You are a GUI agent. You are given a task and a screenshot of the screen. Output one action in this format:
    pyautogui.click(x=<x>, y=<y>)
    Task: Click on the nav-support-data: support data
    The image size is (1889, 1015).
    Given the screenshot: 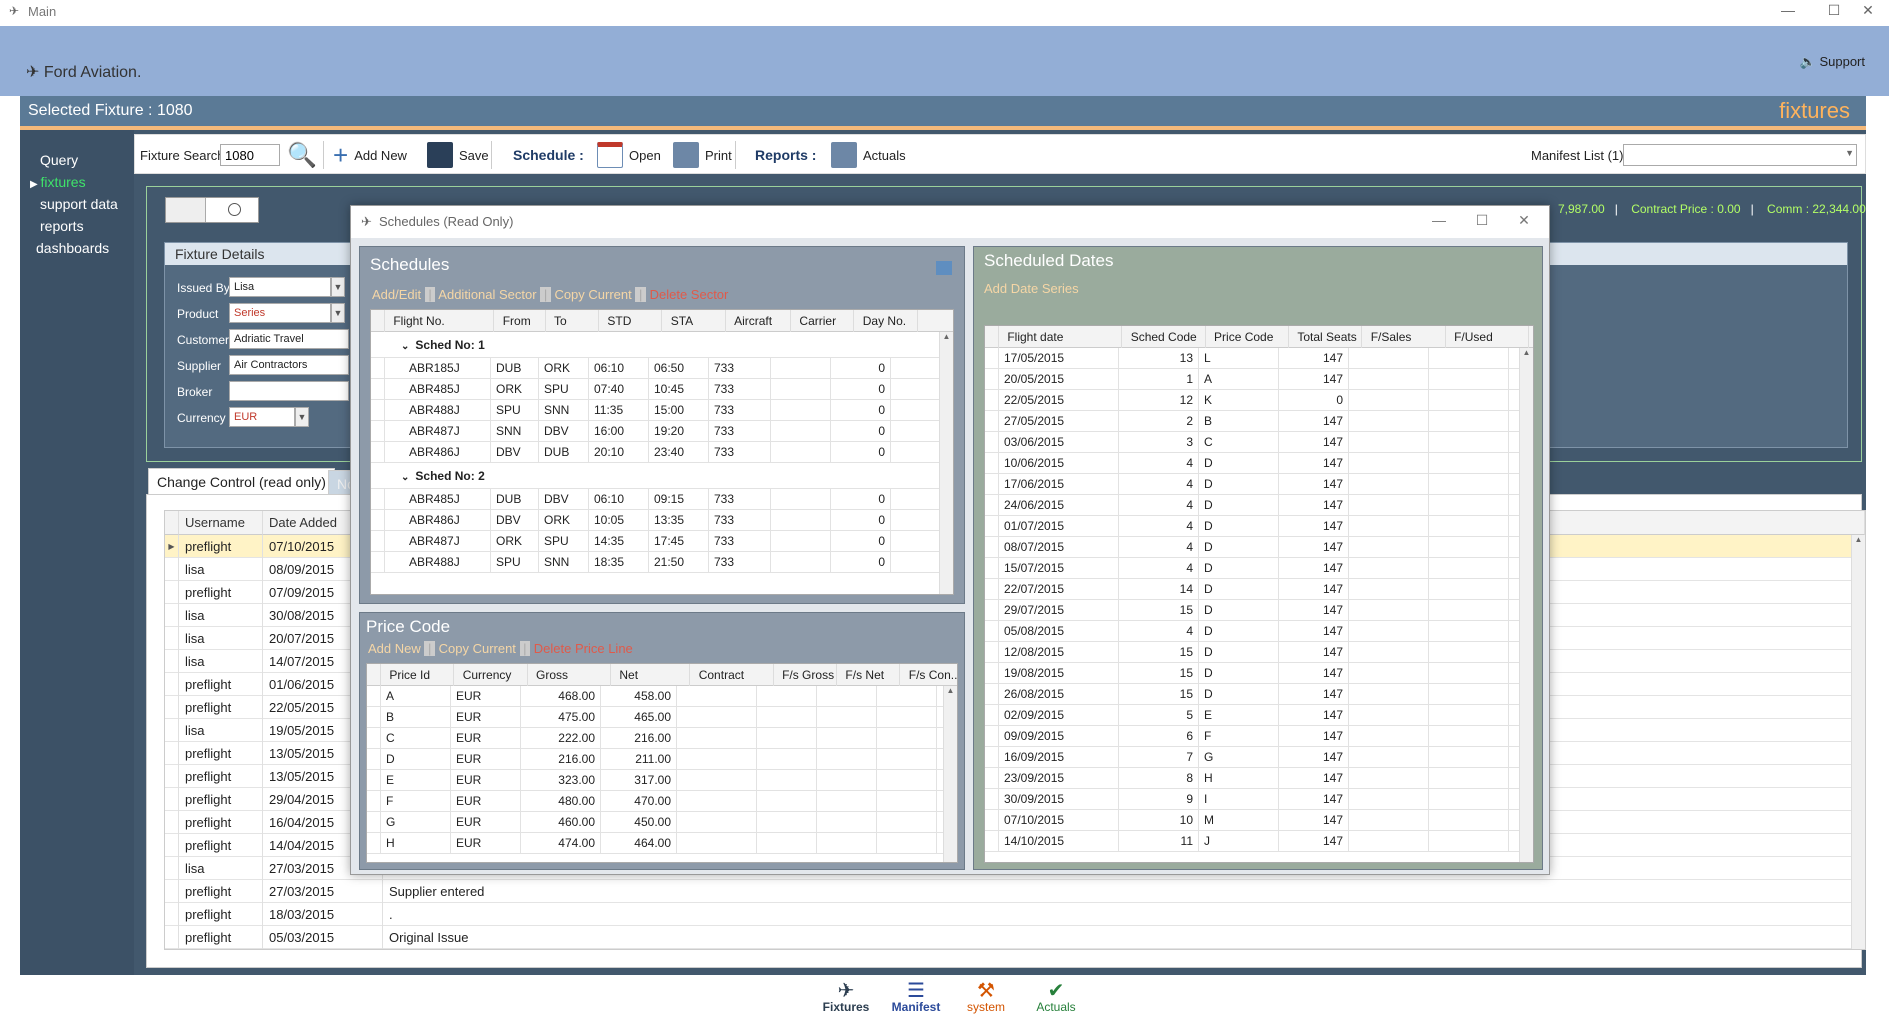 What is the action you would take?
    pyautogui.click(x=79, y=204)
    